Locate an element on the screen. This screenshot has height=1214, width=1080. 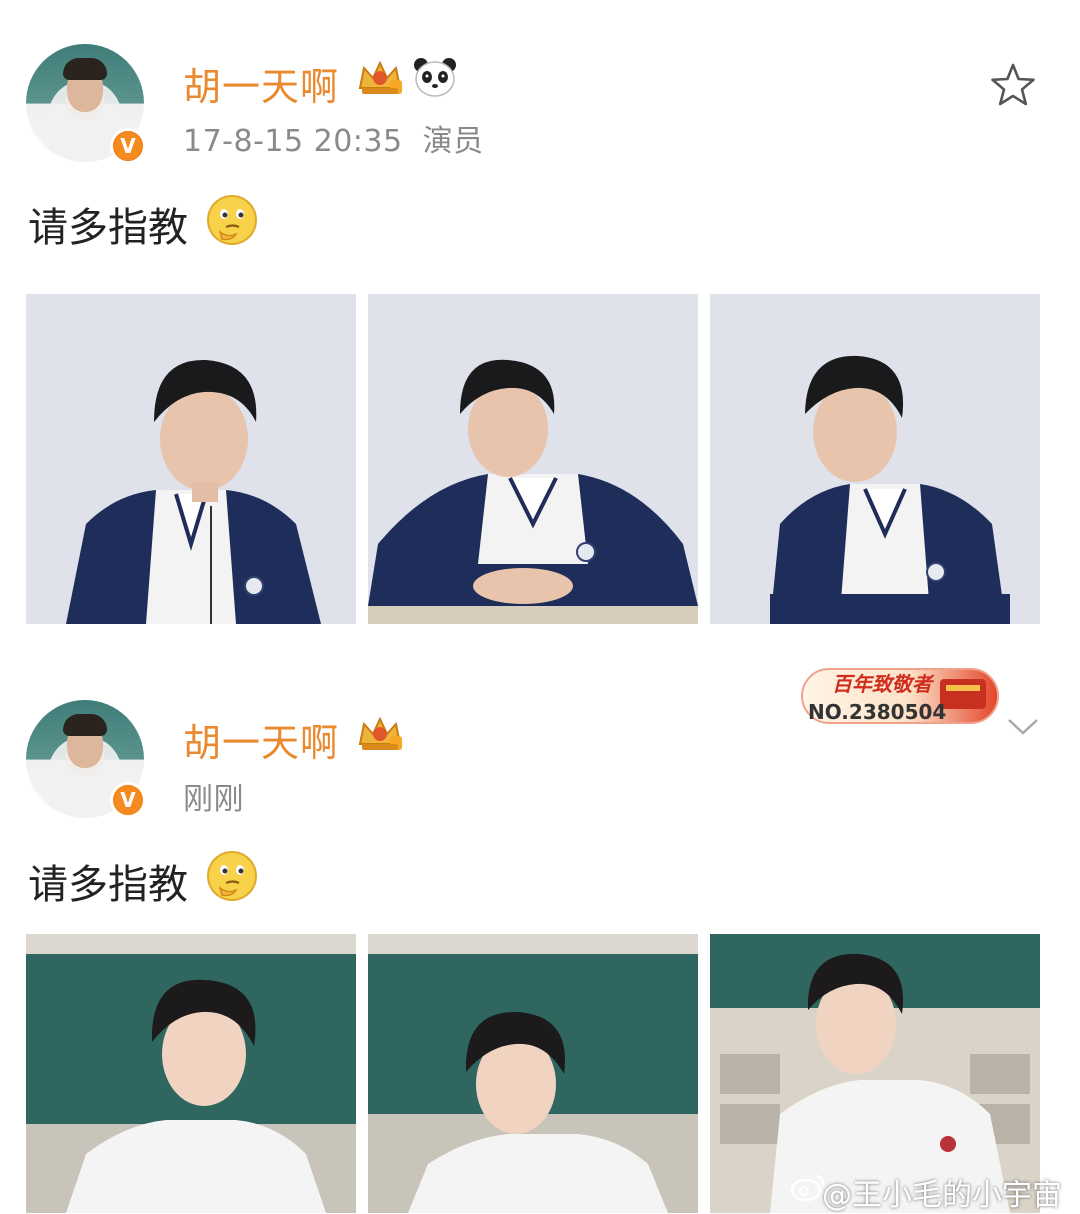
star-outline-icon is located at coordinates (1013, 85).